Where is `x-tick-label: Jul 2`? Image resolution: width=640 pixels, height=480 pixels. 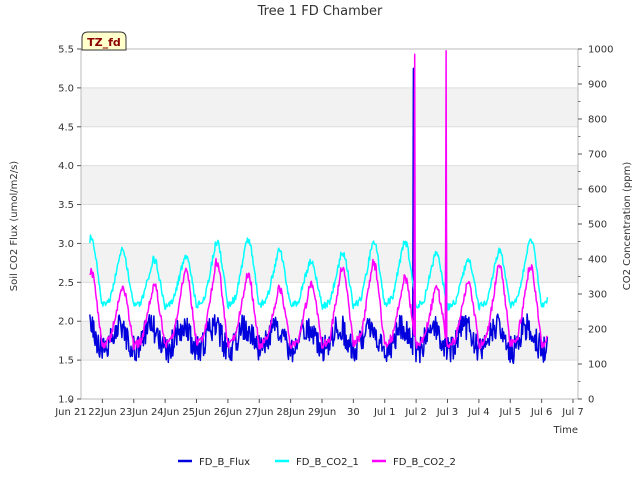 x-tick-label: Jul 2 is located at coordinates (415, 412).